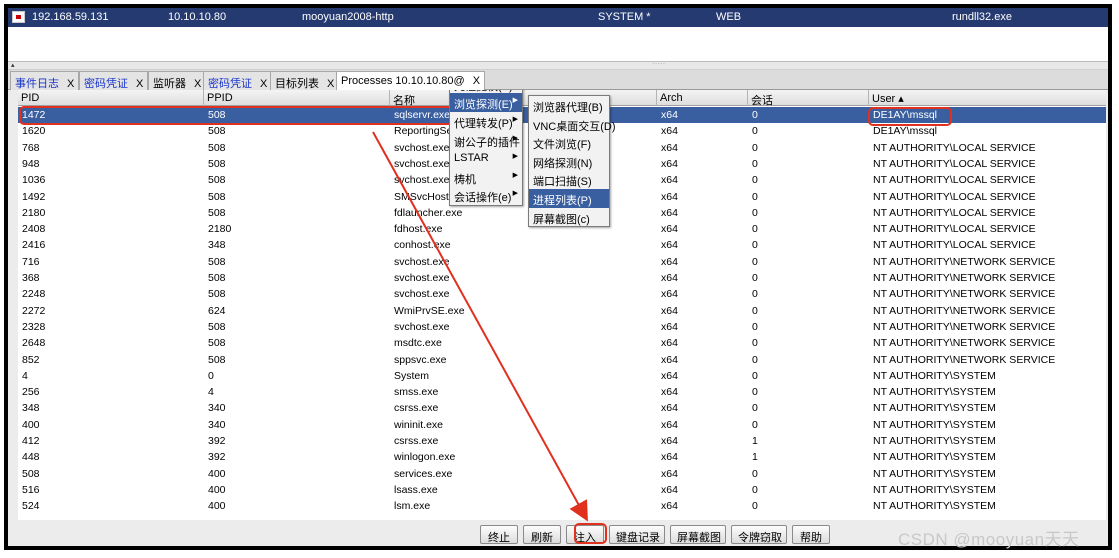 Image resolution: width=1119 pixels, height=558 pixels. I want to click on submenu-item: 文件浏览(F), so click(569, 142).